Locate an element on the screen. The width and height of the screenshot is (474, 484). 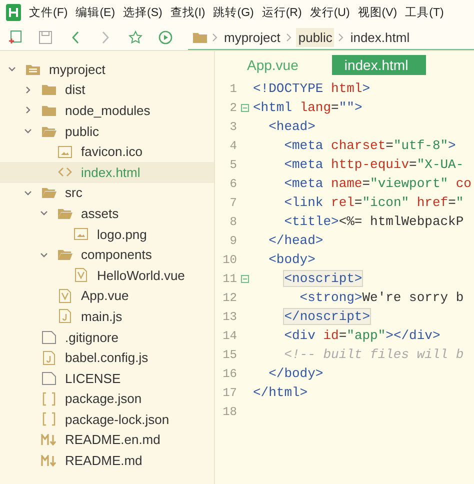
code-line: <meta http-equiv="X-UA- is located at coordinates (373, 164).